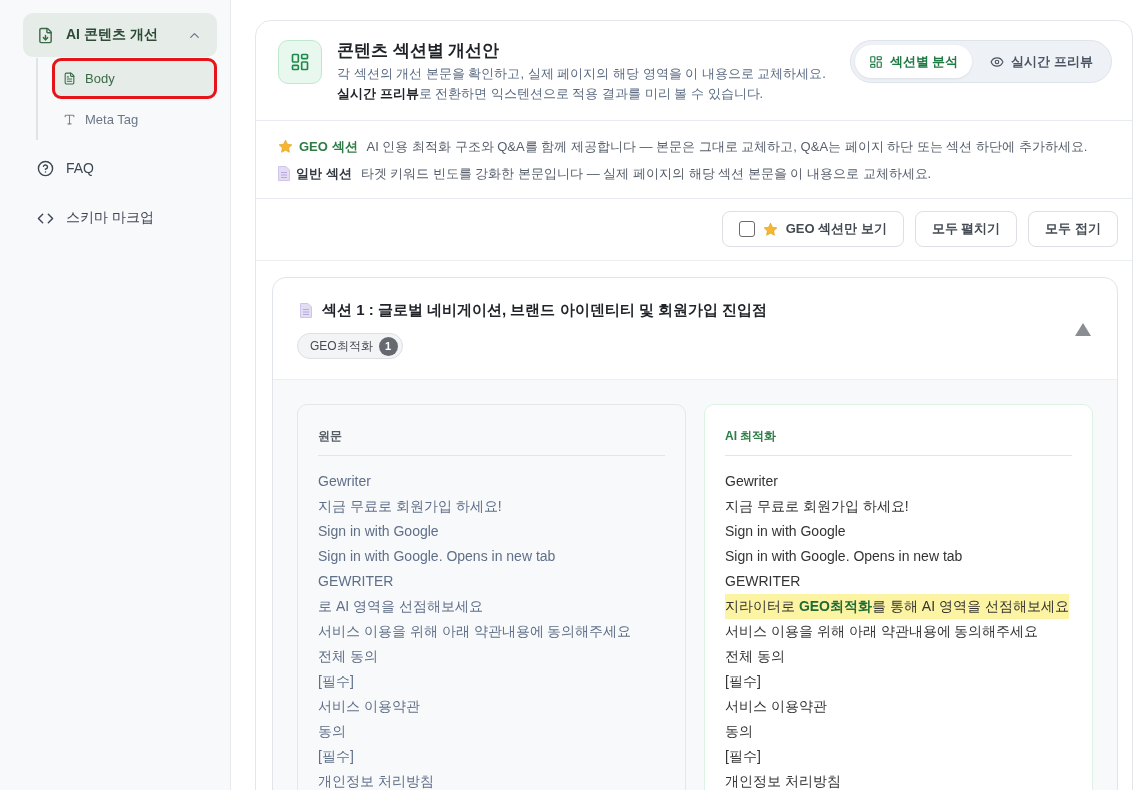  Describe the element at coordinates (400, 606) in the screenshot. I see `original-line: 로 AI 영역을 선점해보세요` at that location.